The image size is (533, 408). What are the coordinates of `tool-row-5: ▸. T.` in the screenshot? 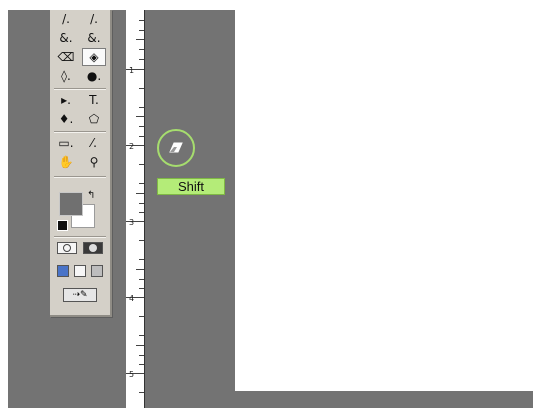 It's located at (80, 100).